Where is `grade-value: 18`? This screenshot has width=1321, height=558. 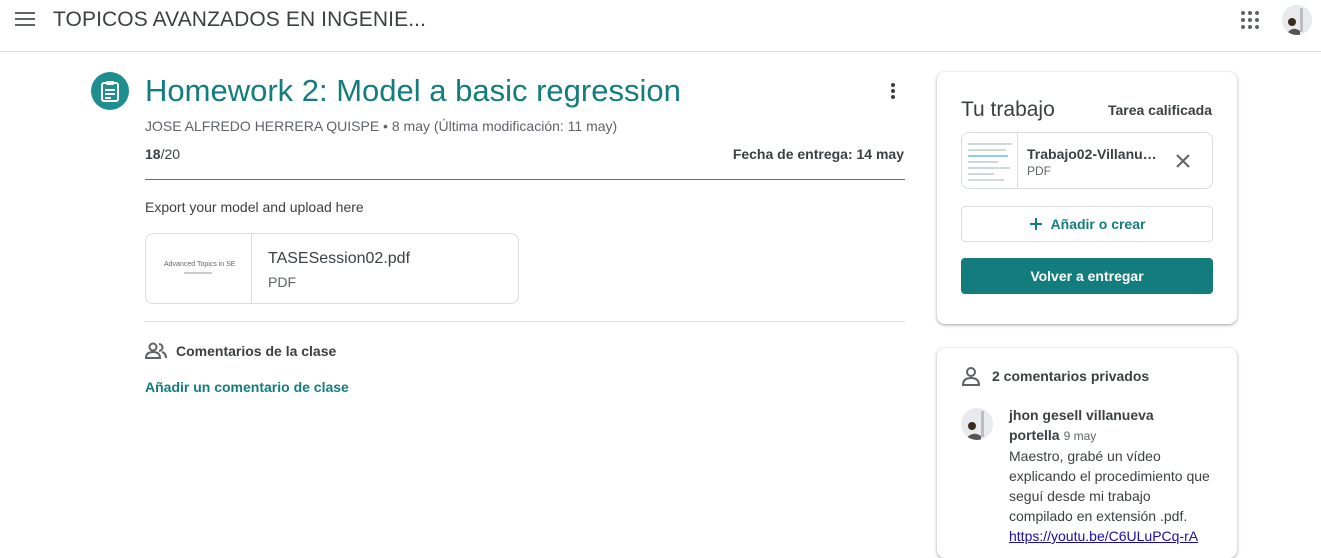
grade-value: 18 is located at coordinates (153, 154).